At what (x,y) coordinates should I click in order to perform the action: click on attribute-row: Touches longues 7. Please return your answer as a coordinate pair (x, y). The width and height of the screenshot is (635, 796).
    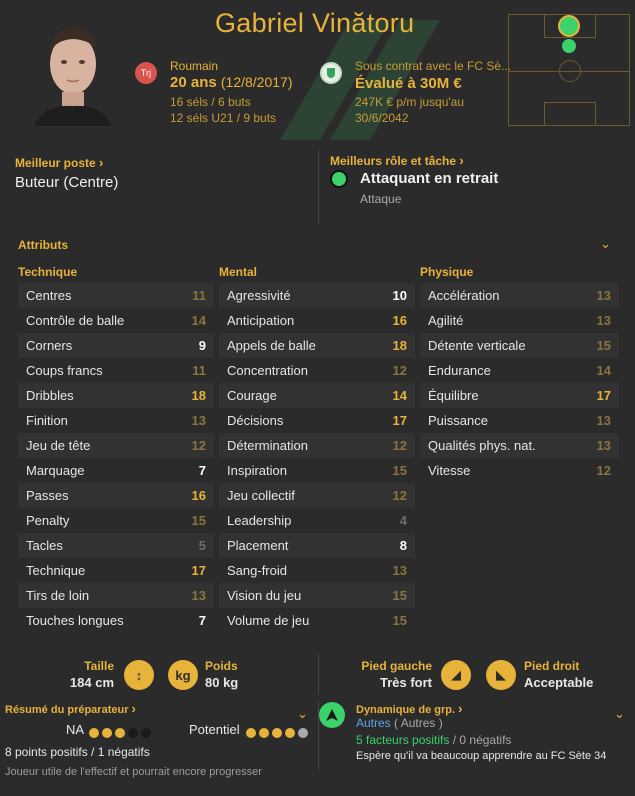
    Looking at the image, I should click on (116, 620).